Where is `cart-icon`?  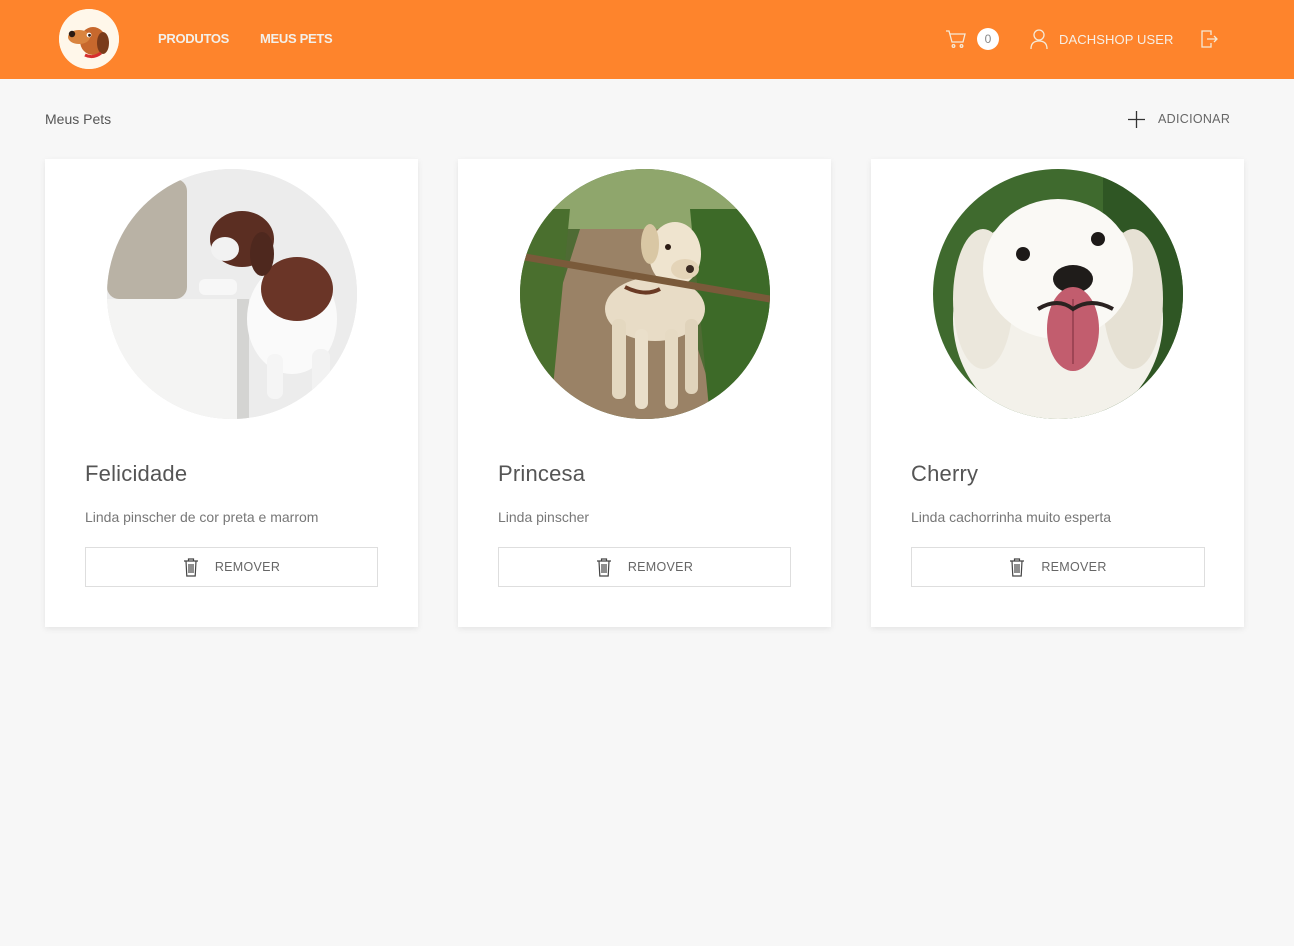 cart-icon is located at coordinates (956, 39).